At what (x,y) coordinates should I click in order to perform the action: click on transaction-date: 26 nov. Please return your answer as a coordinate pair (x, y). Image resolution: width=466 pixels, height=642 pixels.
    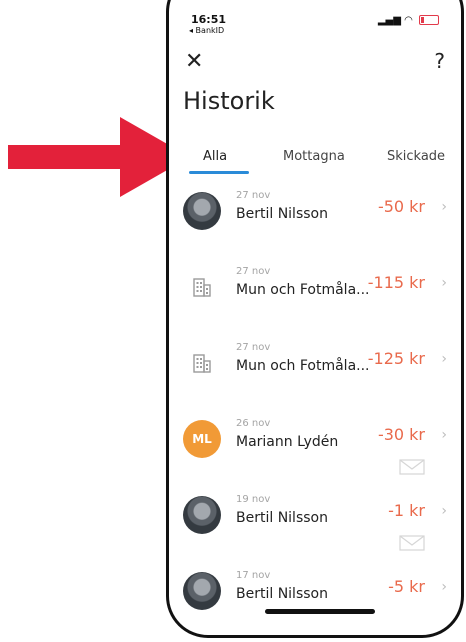
    Looking at the image, I should click on (253, 423).